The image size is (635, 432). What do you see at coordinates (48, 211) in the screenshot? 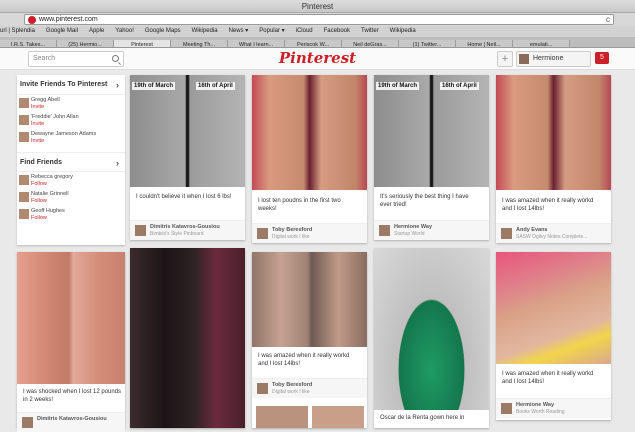
I see `person-name: Geoff Hughes` at bounding box center [48, 211].